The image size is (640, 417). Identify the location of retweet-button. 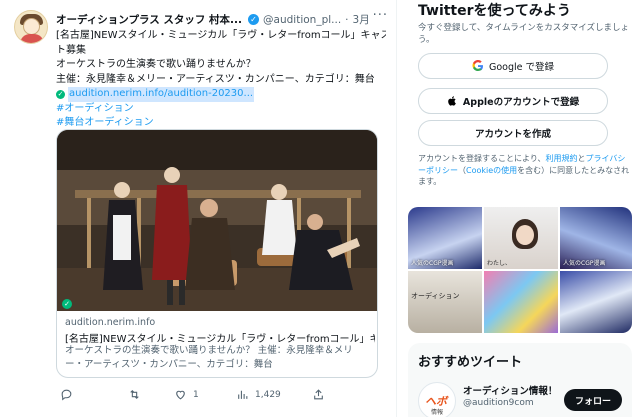
(137, 394).